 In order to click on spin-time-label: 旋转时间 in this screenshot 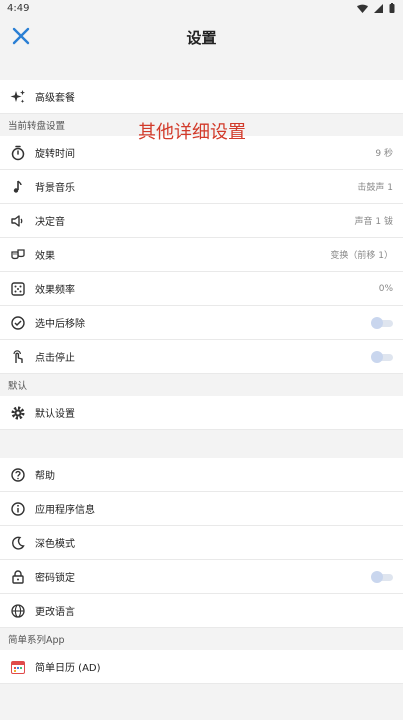, I will do `click(55, 154)`.